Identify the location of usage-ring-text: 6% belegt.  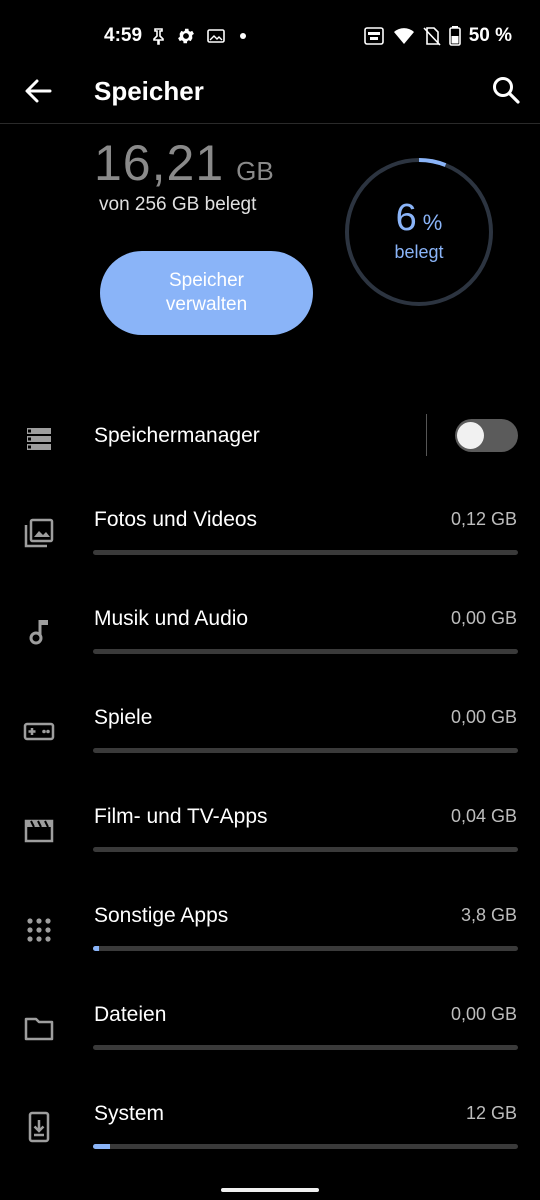
(419, 230).